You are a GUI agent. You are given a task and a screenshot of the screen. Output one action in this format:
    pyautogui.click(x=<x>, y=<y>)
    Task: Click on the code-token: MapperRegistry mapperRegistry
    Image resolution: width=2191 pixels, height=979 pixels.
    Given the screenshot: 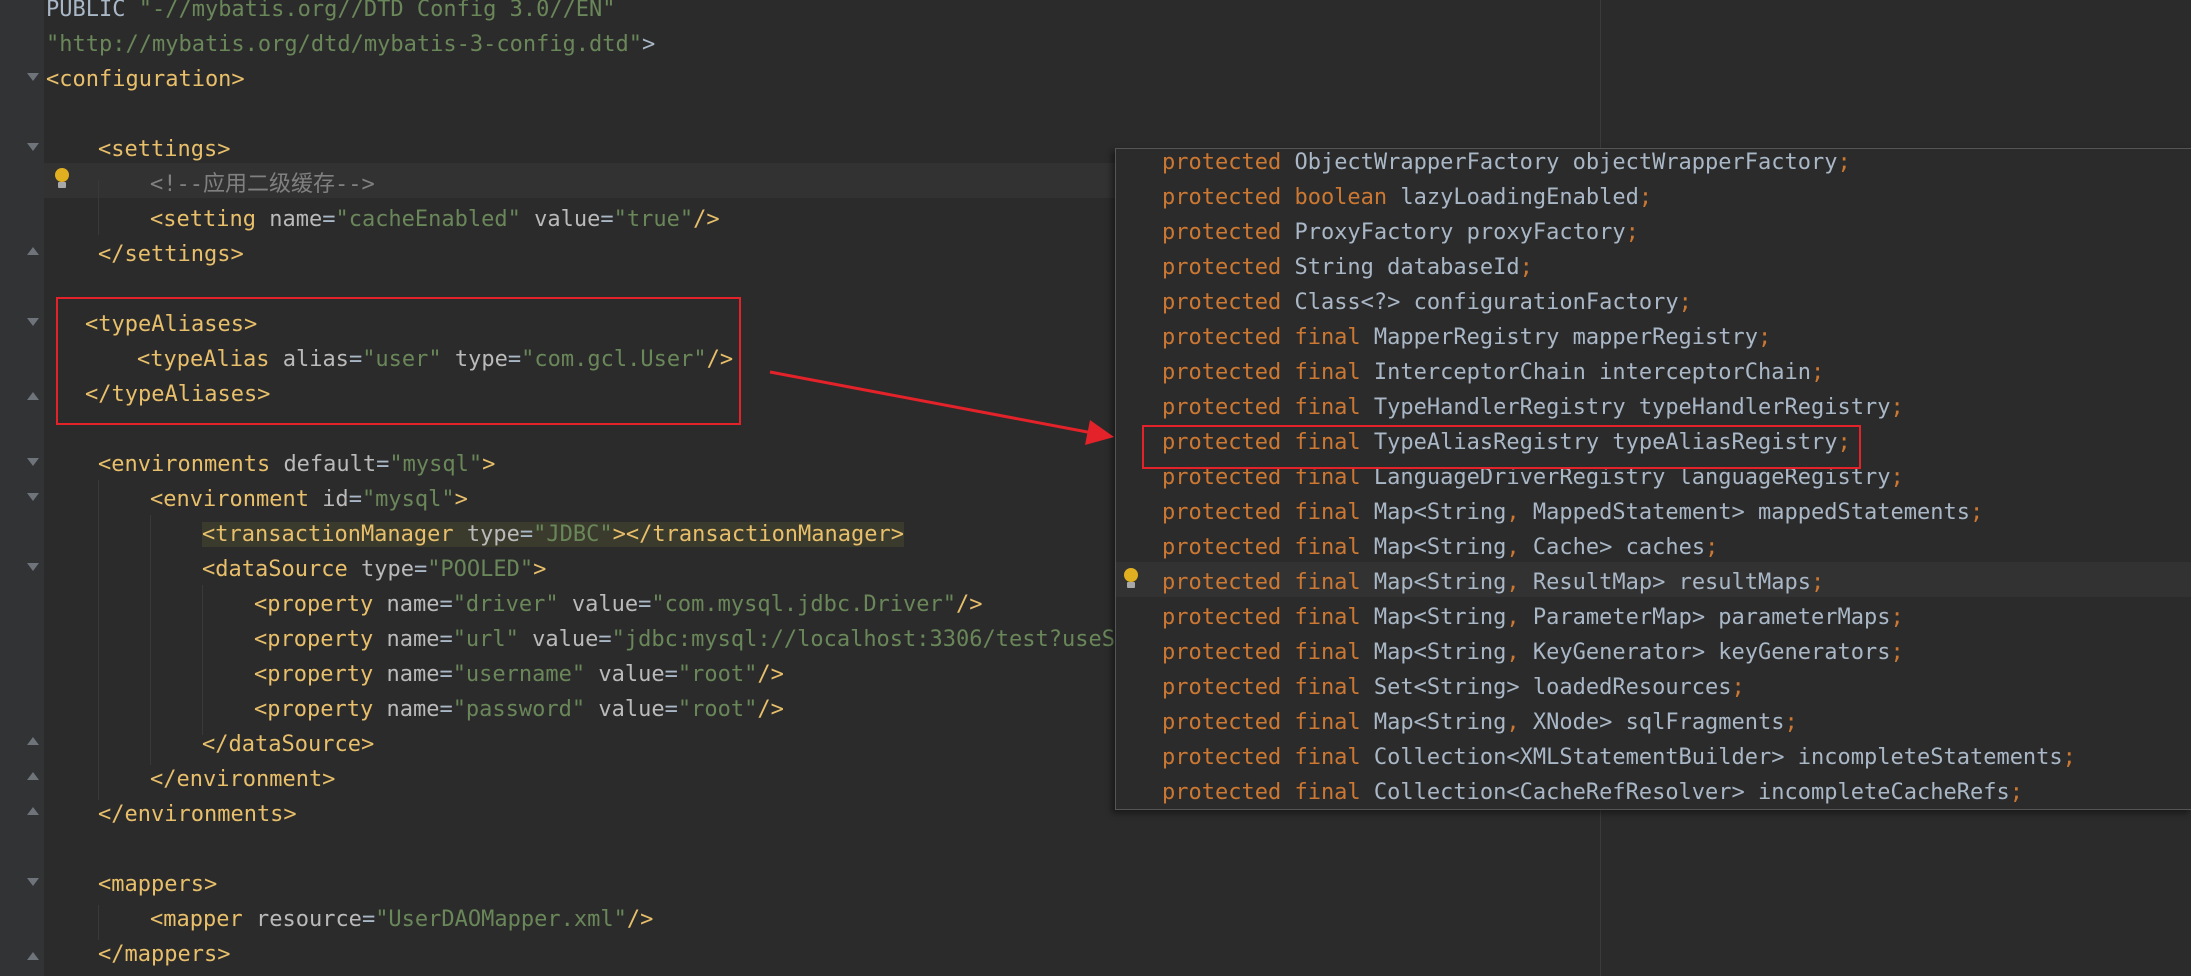 What is the action you would take?
    pyautogui.click(x=1566, y=337)
    